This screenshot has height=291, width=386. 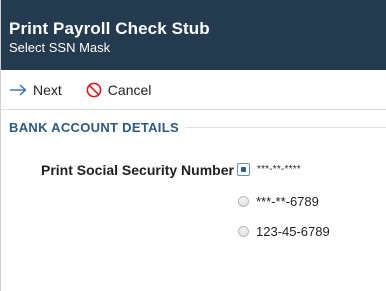 I want to click on section-title: BANK ACCOUNT DETAILS, so click(x=94, y=127).